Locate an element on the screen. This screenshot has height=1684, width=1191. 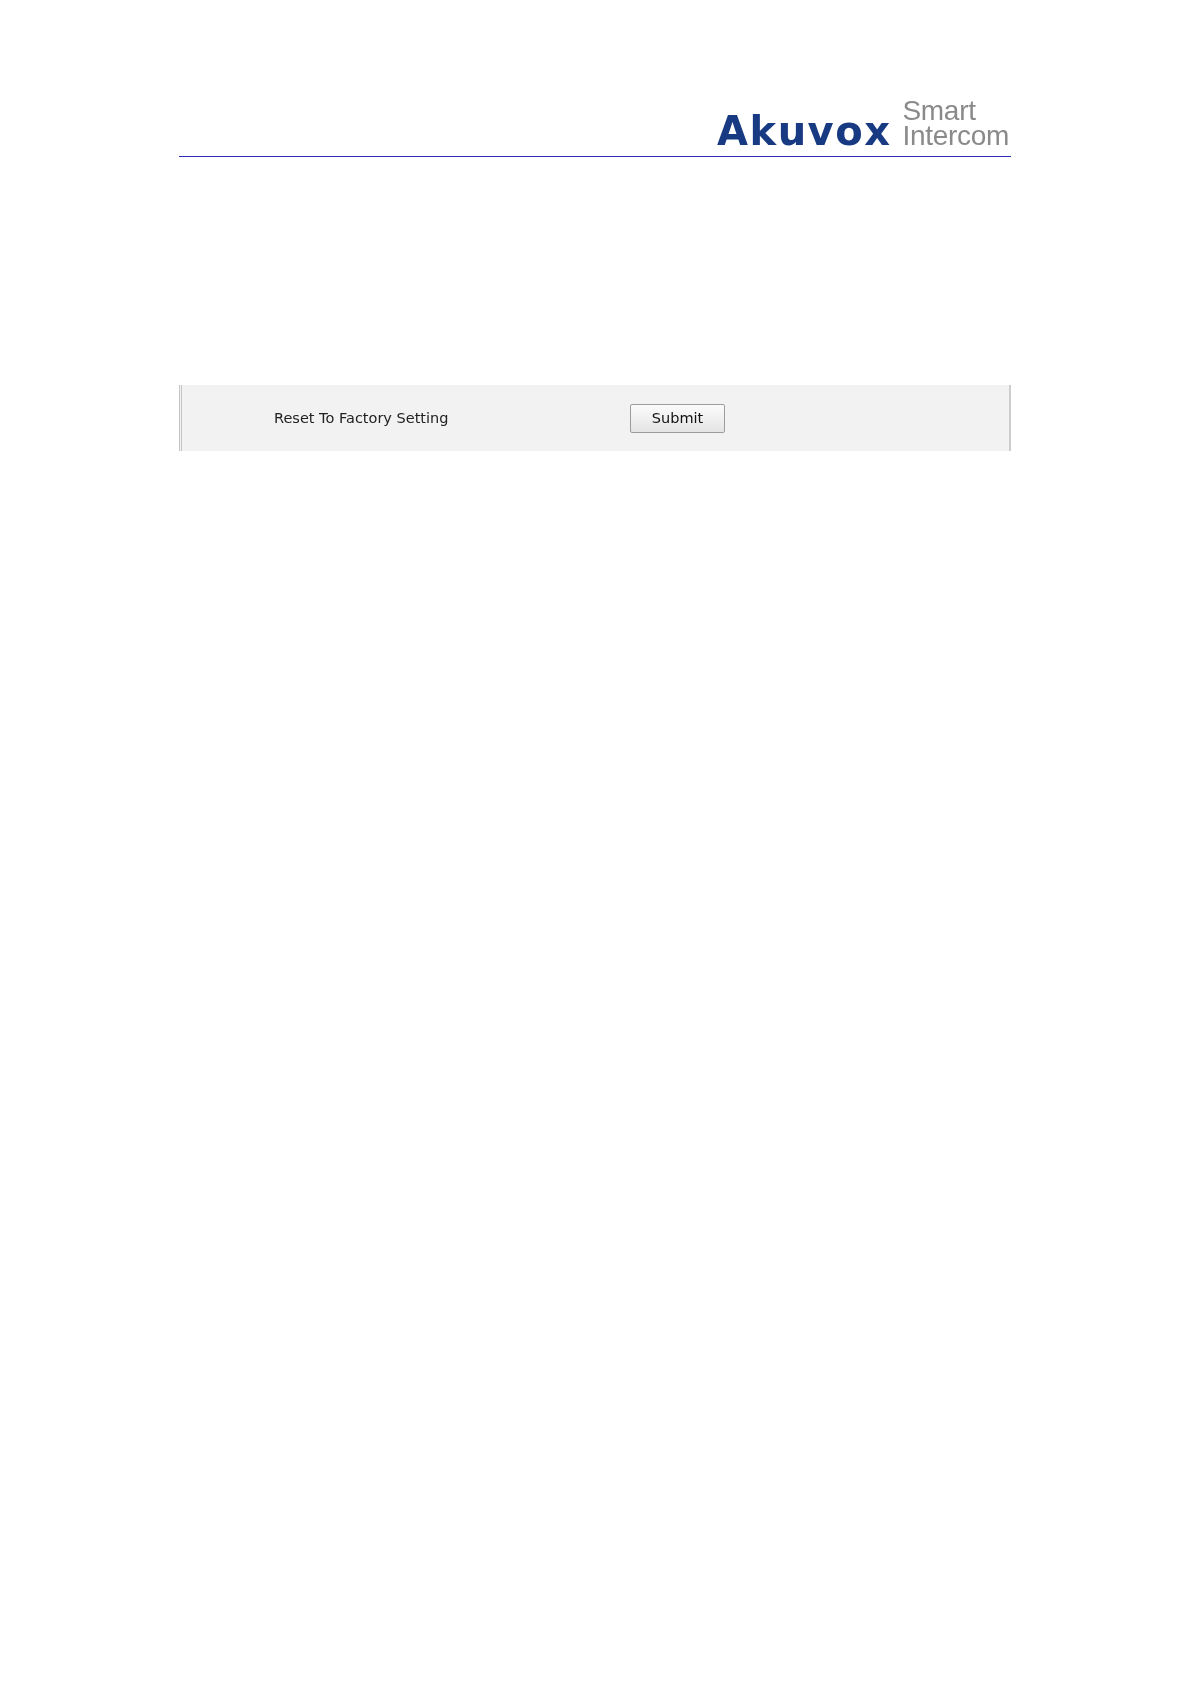
logo-wordmark: Akuvox is located at coordinates (804, 131).